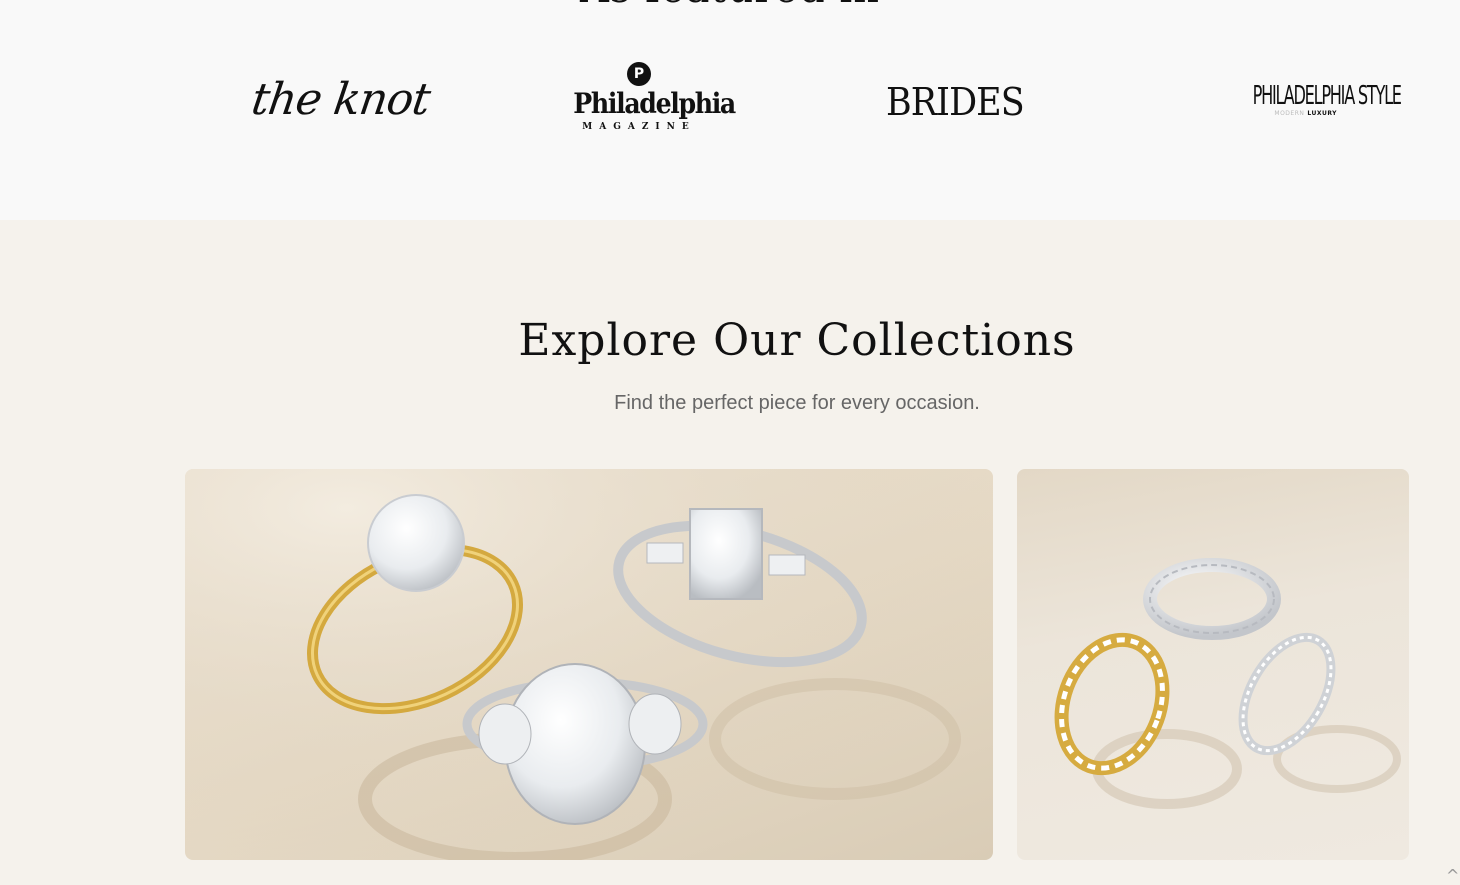 This screenshot has width=1460, height=885. I want to click on the-knot-logo: the knot, so click(340, 99).